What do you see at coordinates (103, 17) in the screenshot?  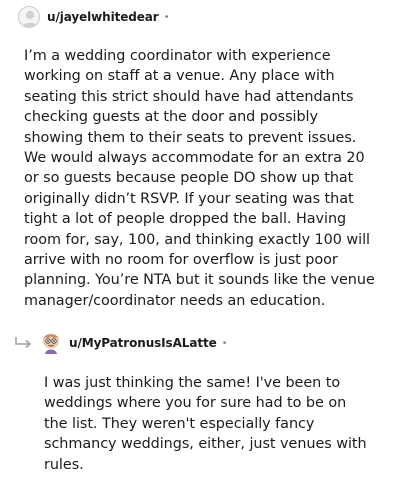 I see `username-link: u/jayelwhitedear` at bounding box center [103, 17].